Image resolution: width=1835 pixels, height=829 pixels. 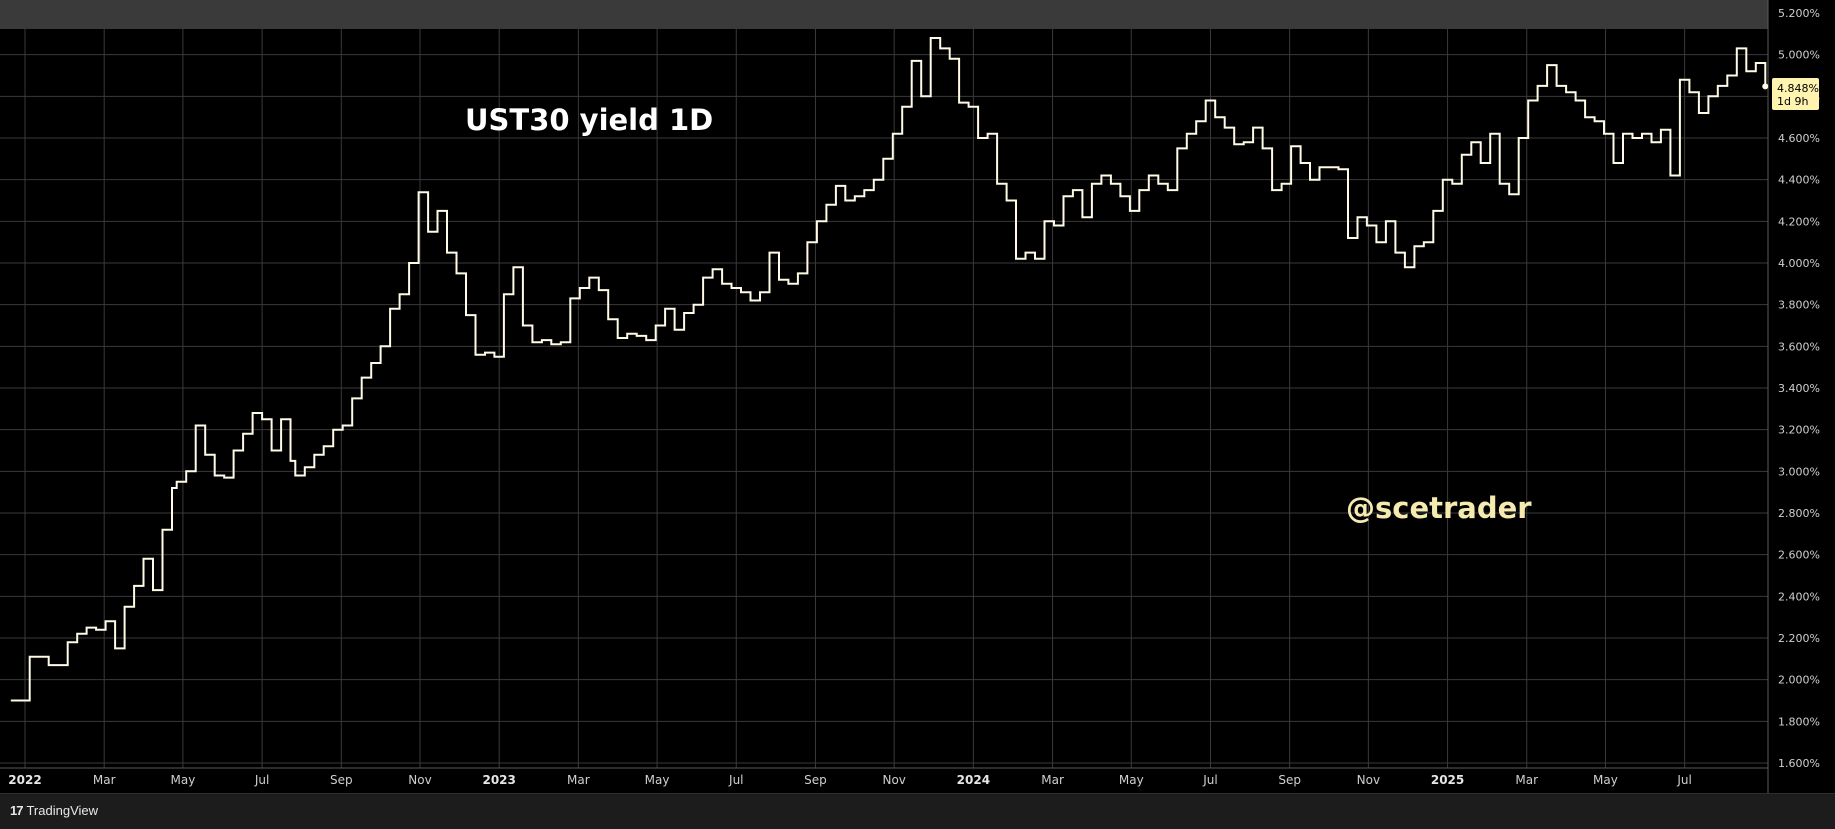 I want to click on tradingview-mark-icon: 17, so click(x=17, y=810).